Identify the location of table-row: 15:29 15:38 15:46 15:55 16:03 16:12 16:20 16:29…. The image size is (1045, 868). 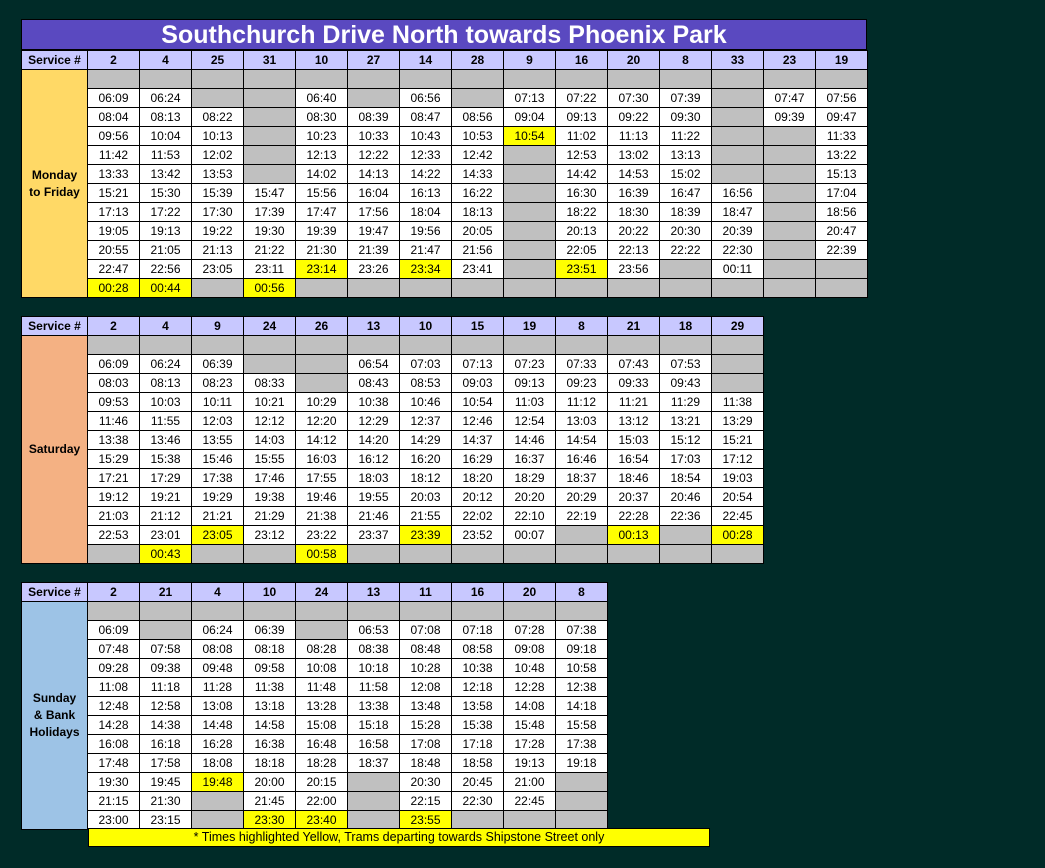
(393, 459).